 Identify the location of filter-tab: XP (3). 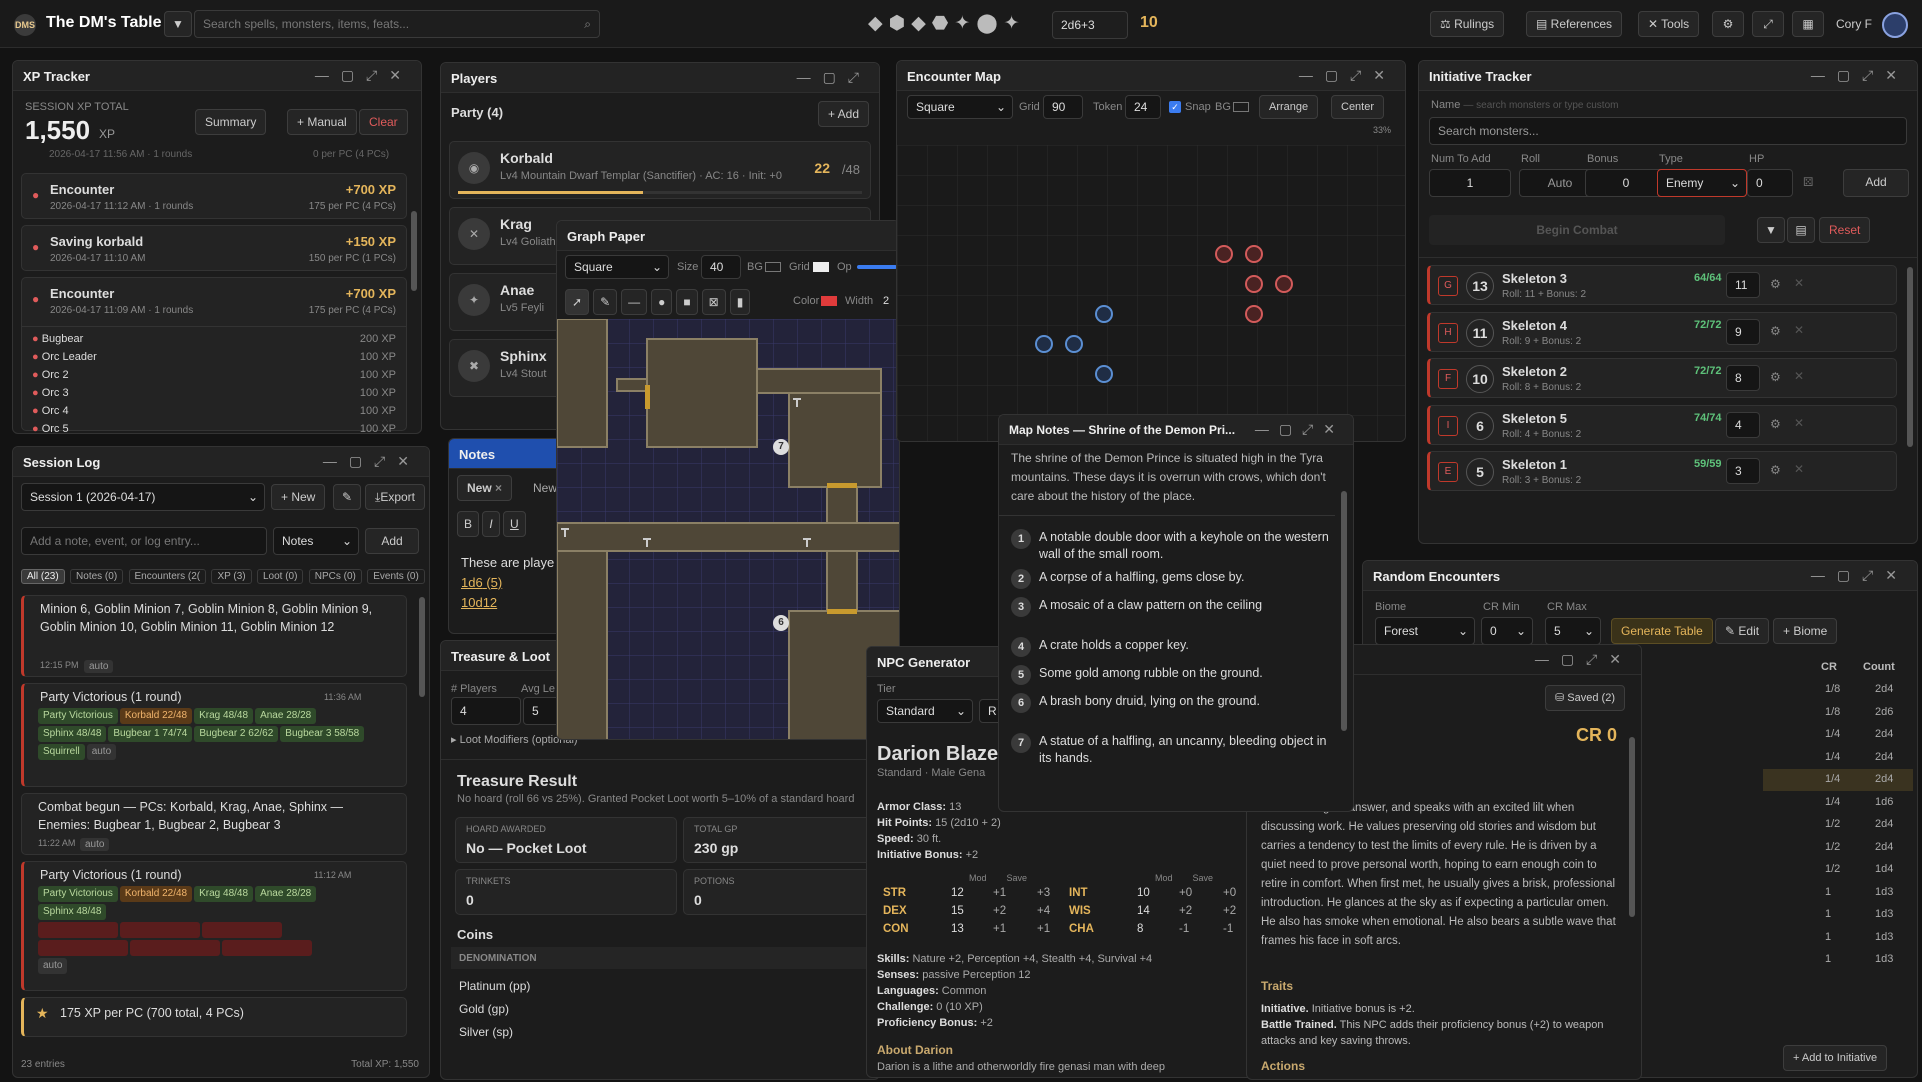
(231, 576).